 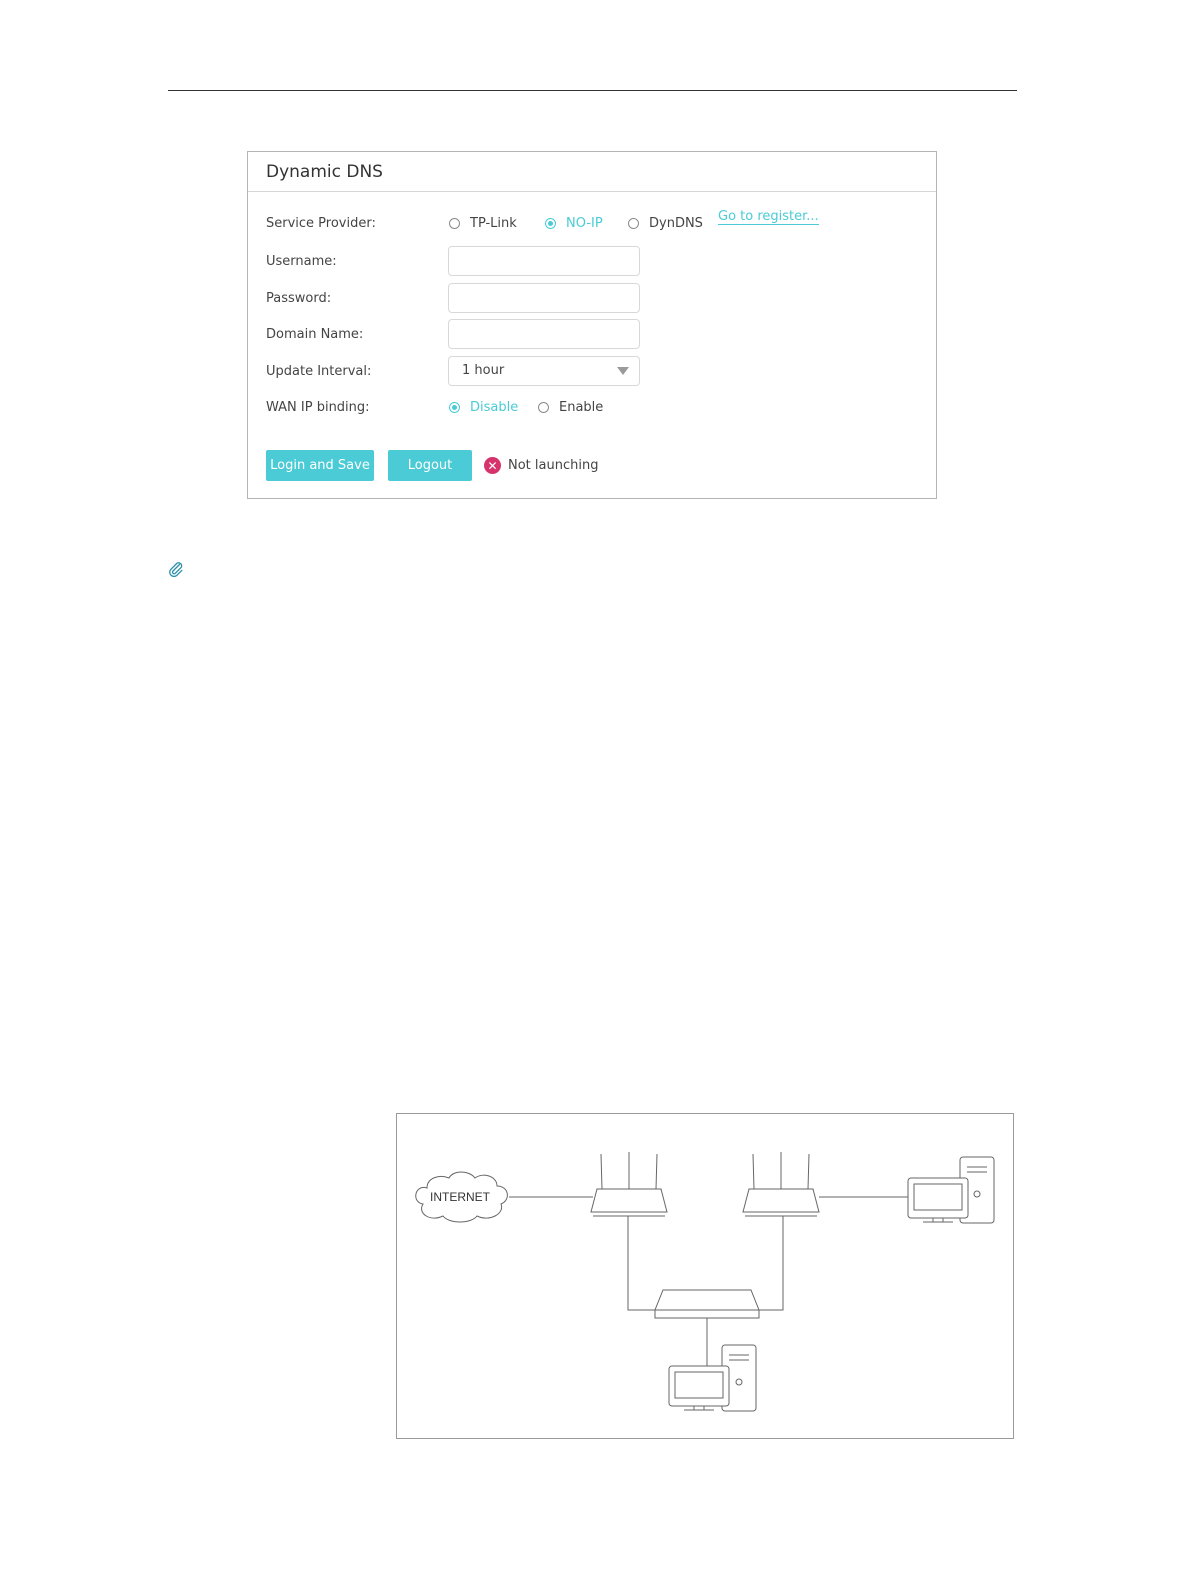 I want to click on domain-name-label: Domain Name:, so click(x=315, y=334).